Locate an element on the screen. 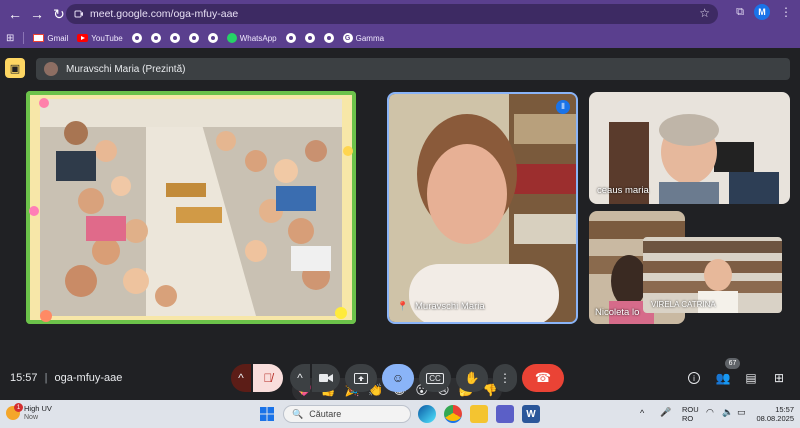  battery-icon: ▭ is located at coordinates (741, 412).